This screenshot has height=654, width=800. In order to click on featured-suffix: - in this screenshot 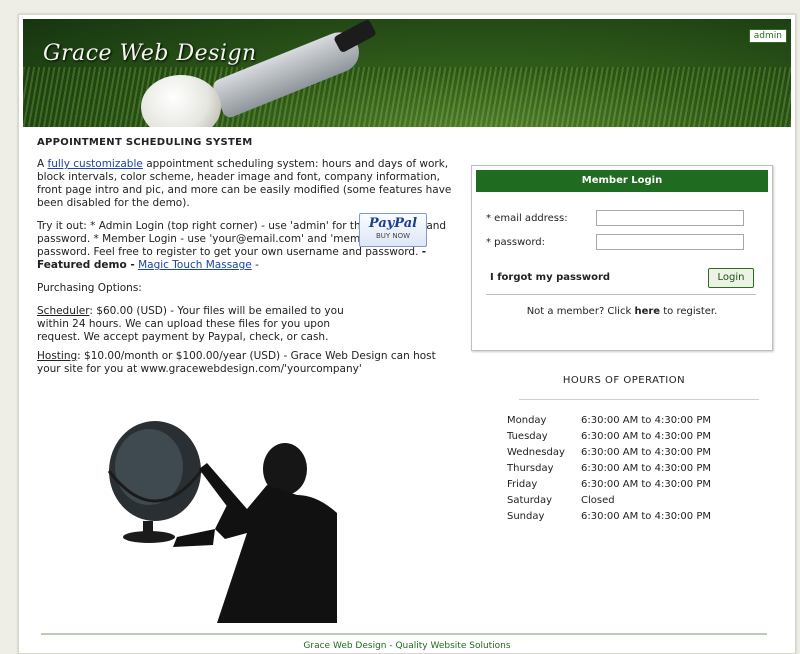, I will do `click(257, 265)`.